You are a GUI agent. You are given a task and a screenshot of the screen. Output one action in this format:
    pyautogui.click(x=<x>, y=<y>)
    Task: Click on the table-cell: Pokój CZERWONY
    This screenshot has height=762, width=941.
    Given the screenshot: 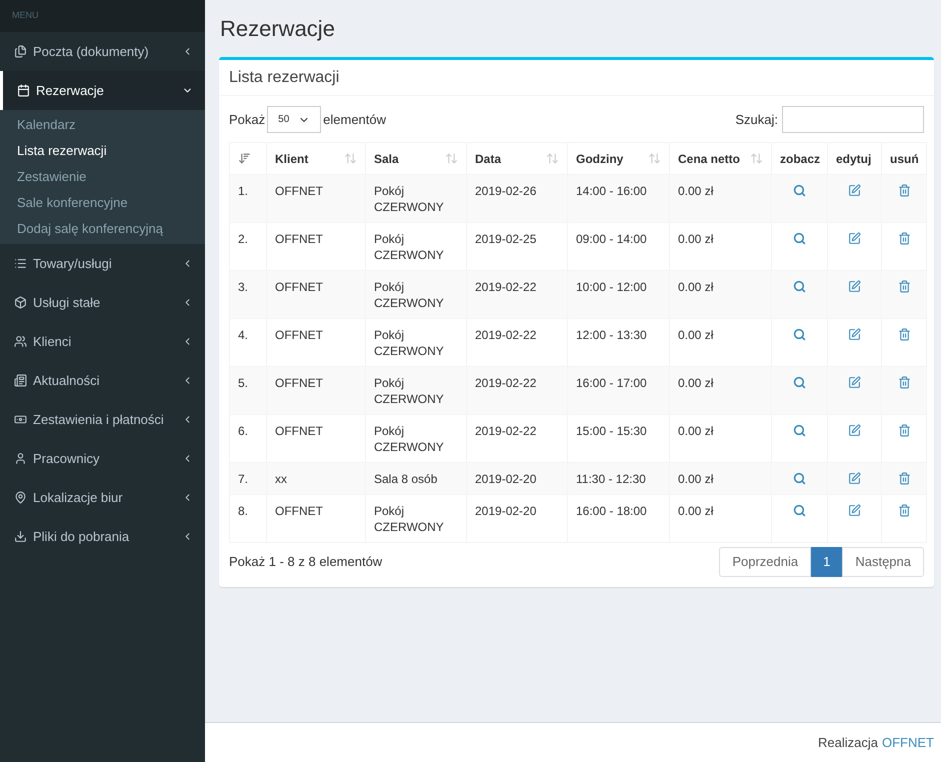 What is the action you would take?
    pyautogui.click(x=416, y=518)
    